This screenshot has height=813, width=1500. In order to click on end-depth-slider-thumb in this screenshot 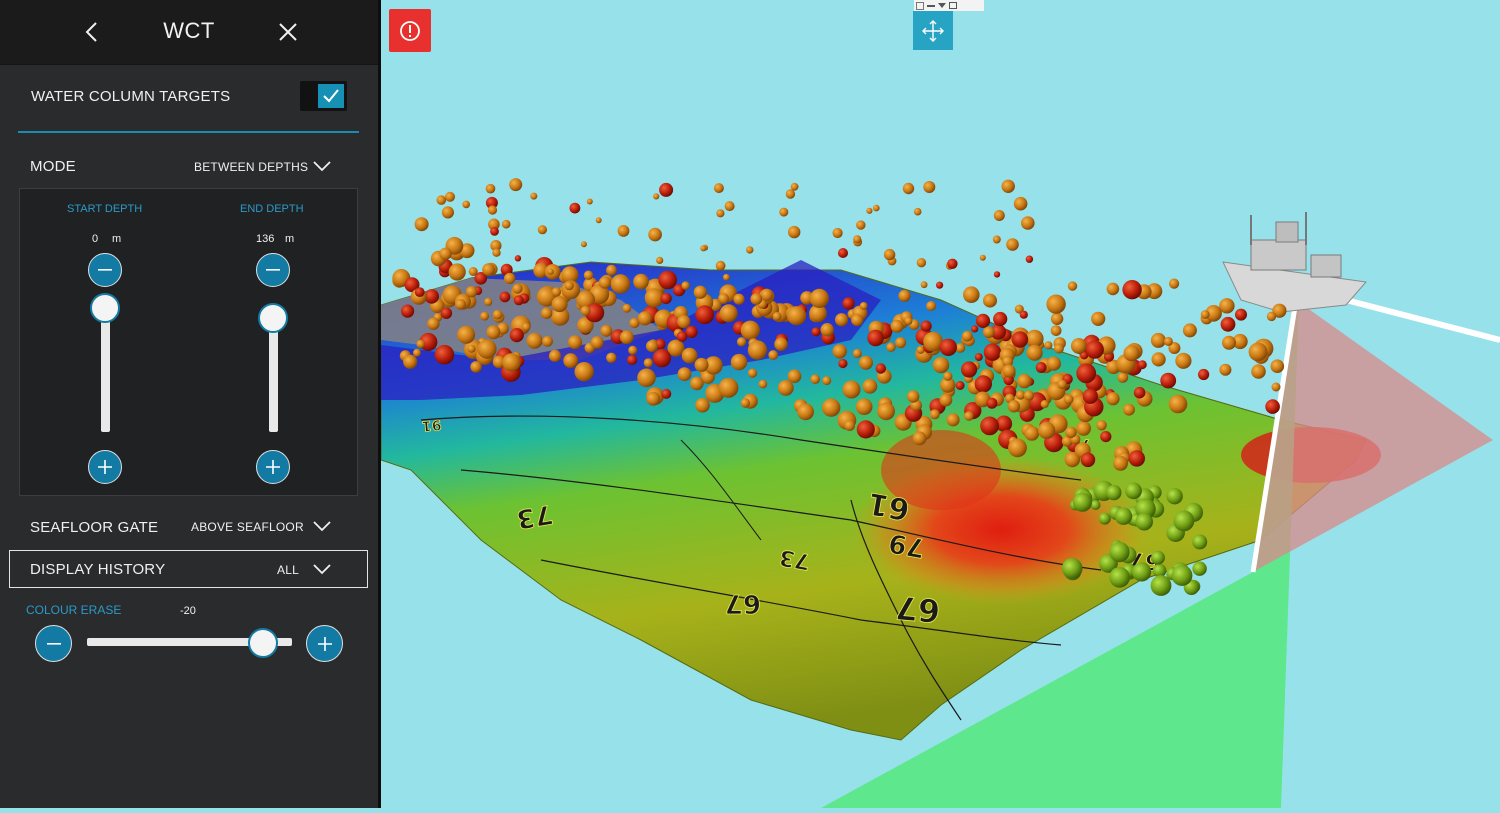, I will do `click(273, 318)`.